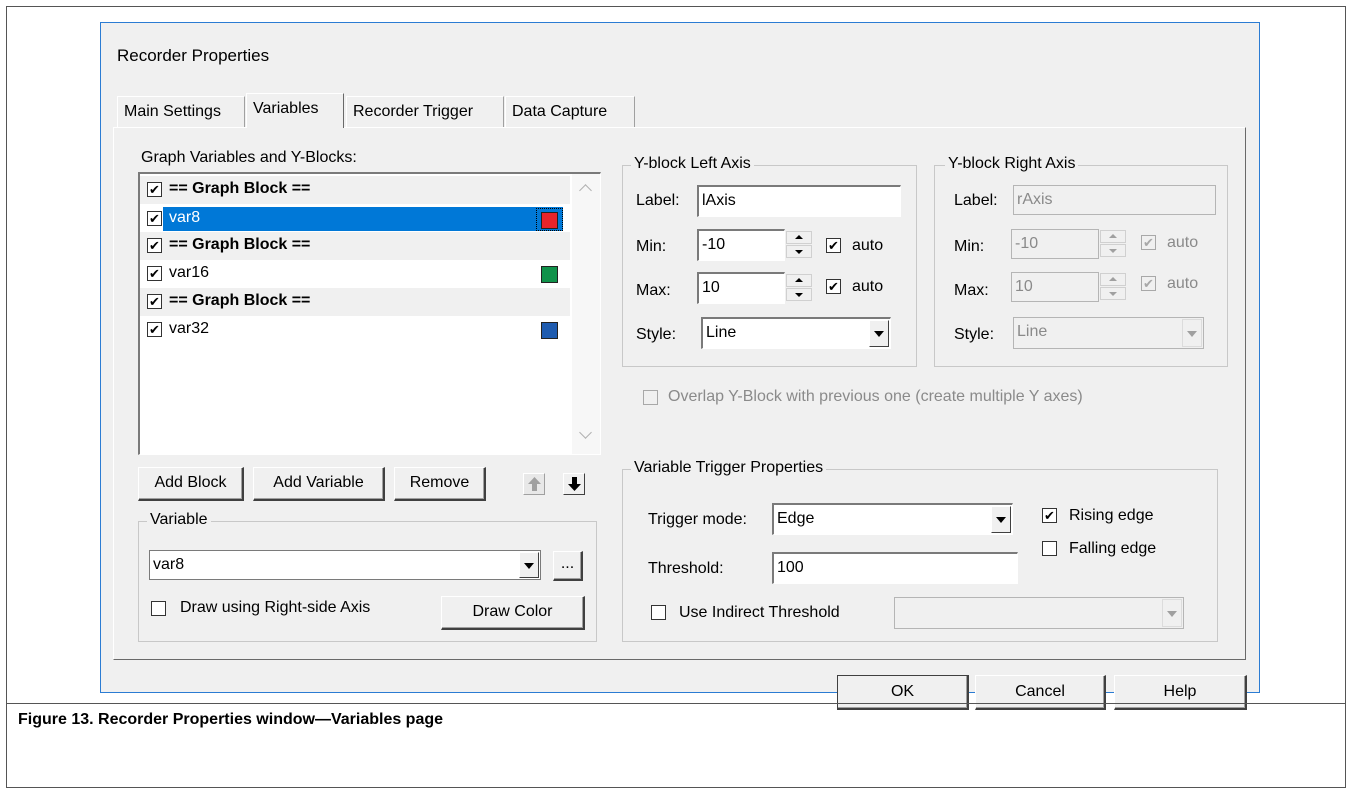 This screenshot has width=1354, height=794. I want to click on variable-select: var8, so click(345, 565).